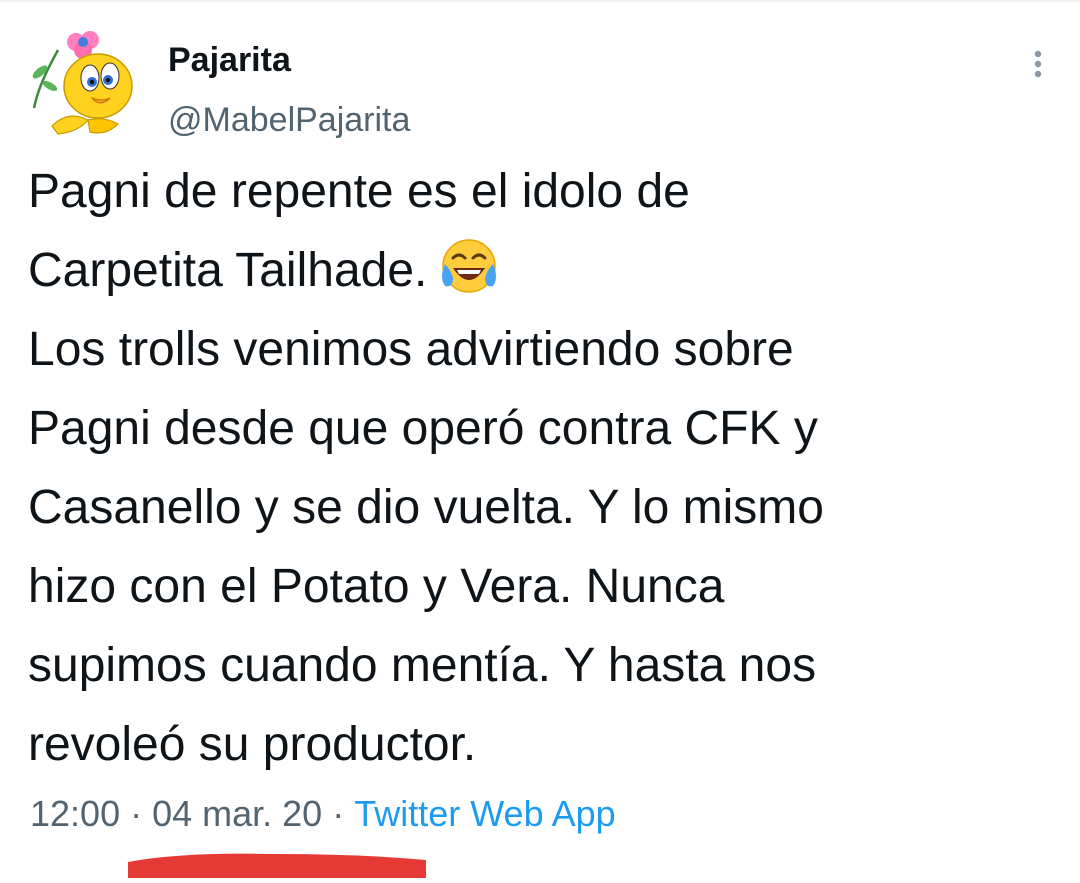 Image resolution: width=1080 pixels, height=883 pixels. I want to click on tweet-text-line: revoleó su productor., so click(252, 744).